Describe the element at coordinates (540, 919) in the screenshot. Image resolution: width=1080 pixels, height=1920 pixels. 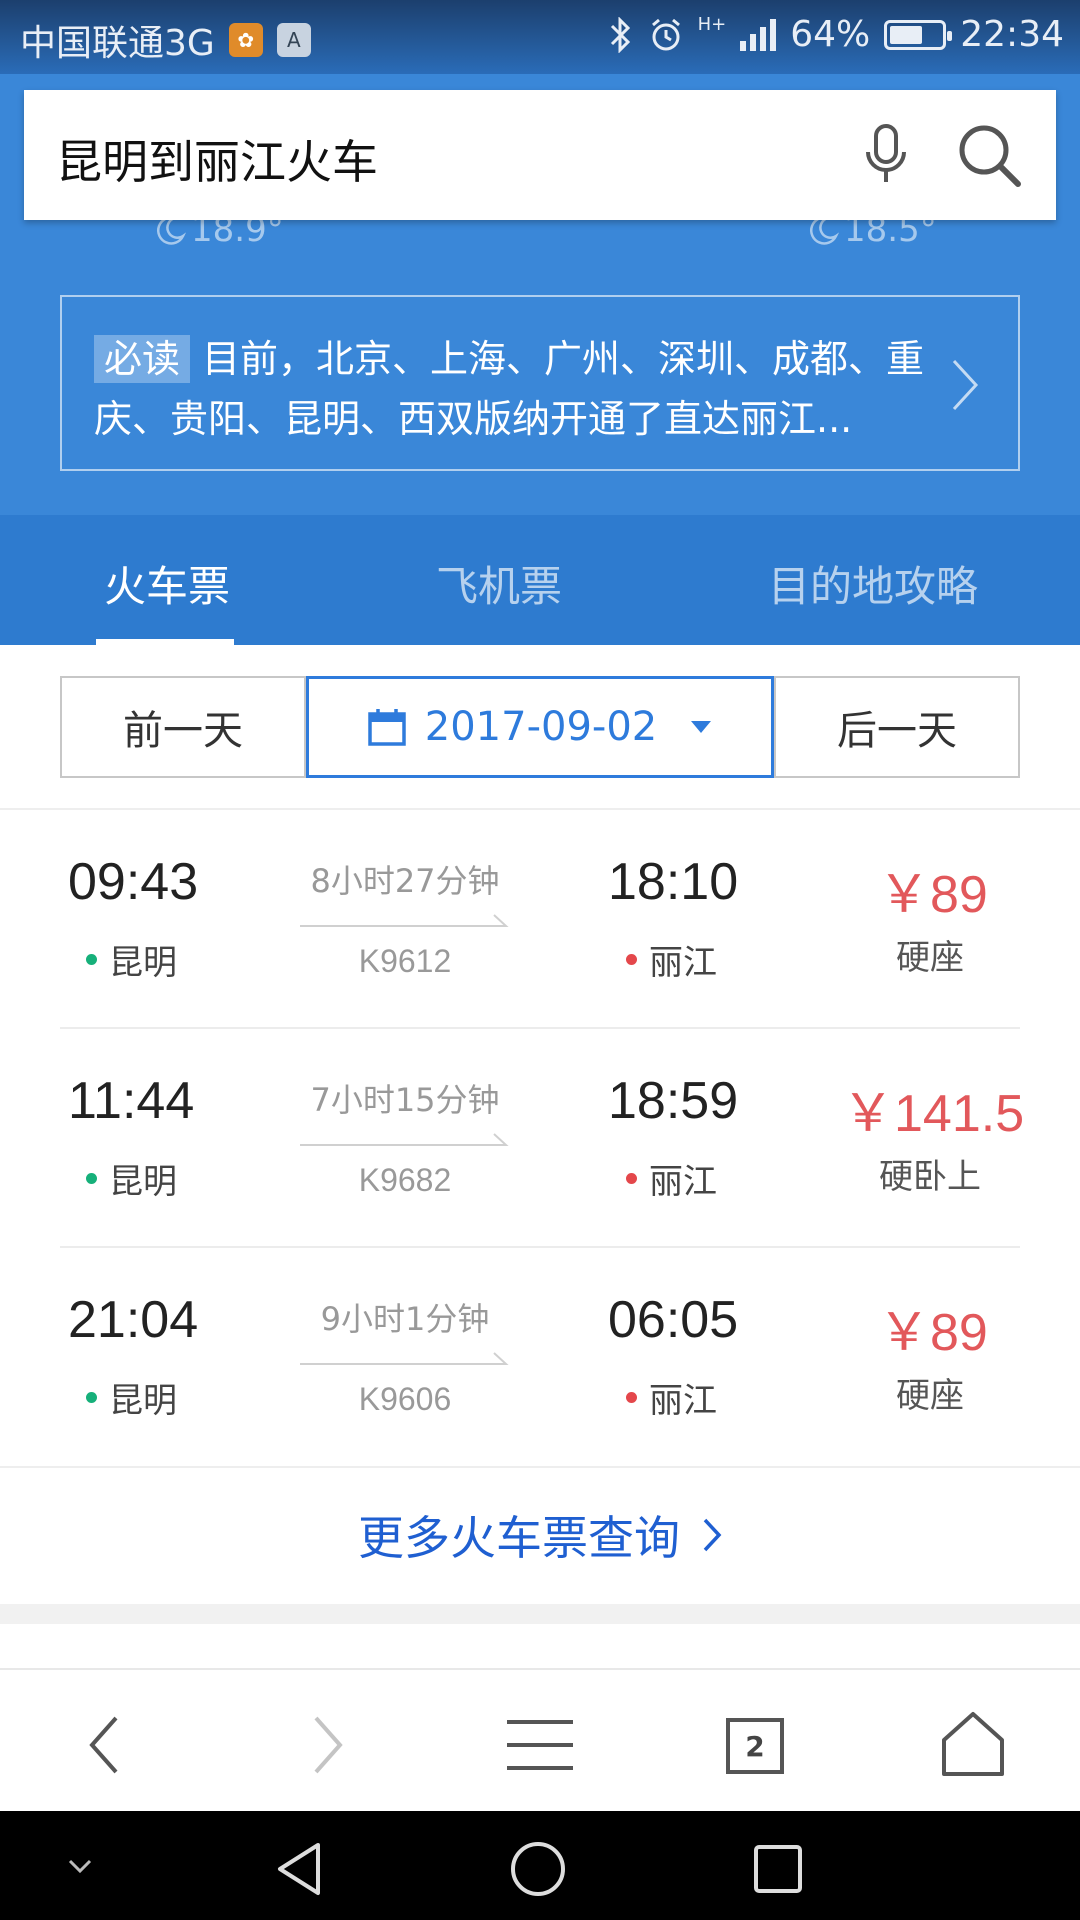
I see `train-row: 09:43 昆明 8小时27分钟 K9612 18:10 丽江 ￥89 硬座` at that location.